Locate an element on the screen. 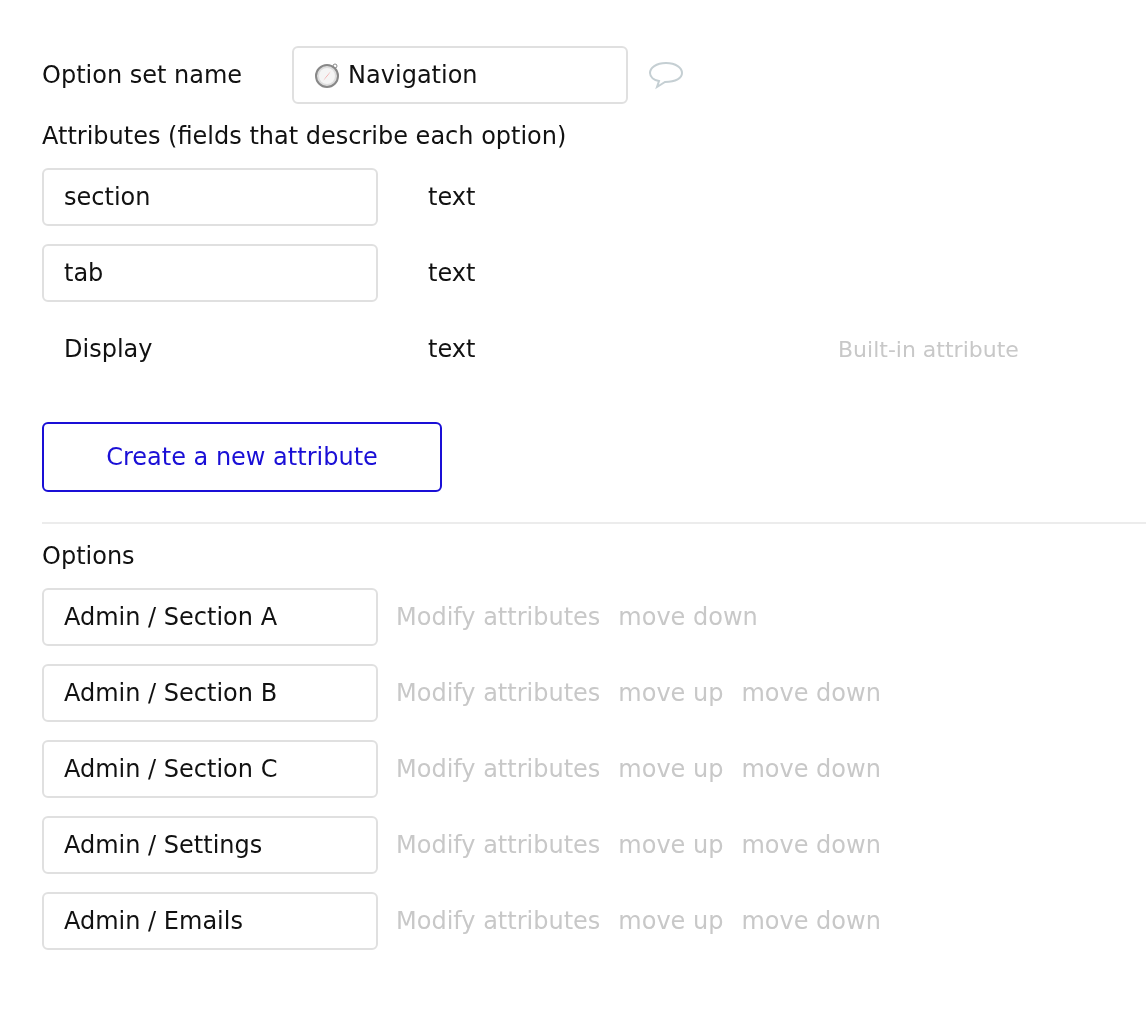 This screenshot has width=1146, height=1014. option-name-field: Admin / Section C is located at coordinates (210, 769).